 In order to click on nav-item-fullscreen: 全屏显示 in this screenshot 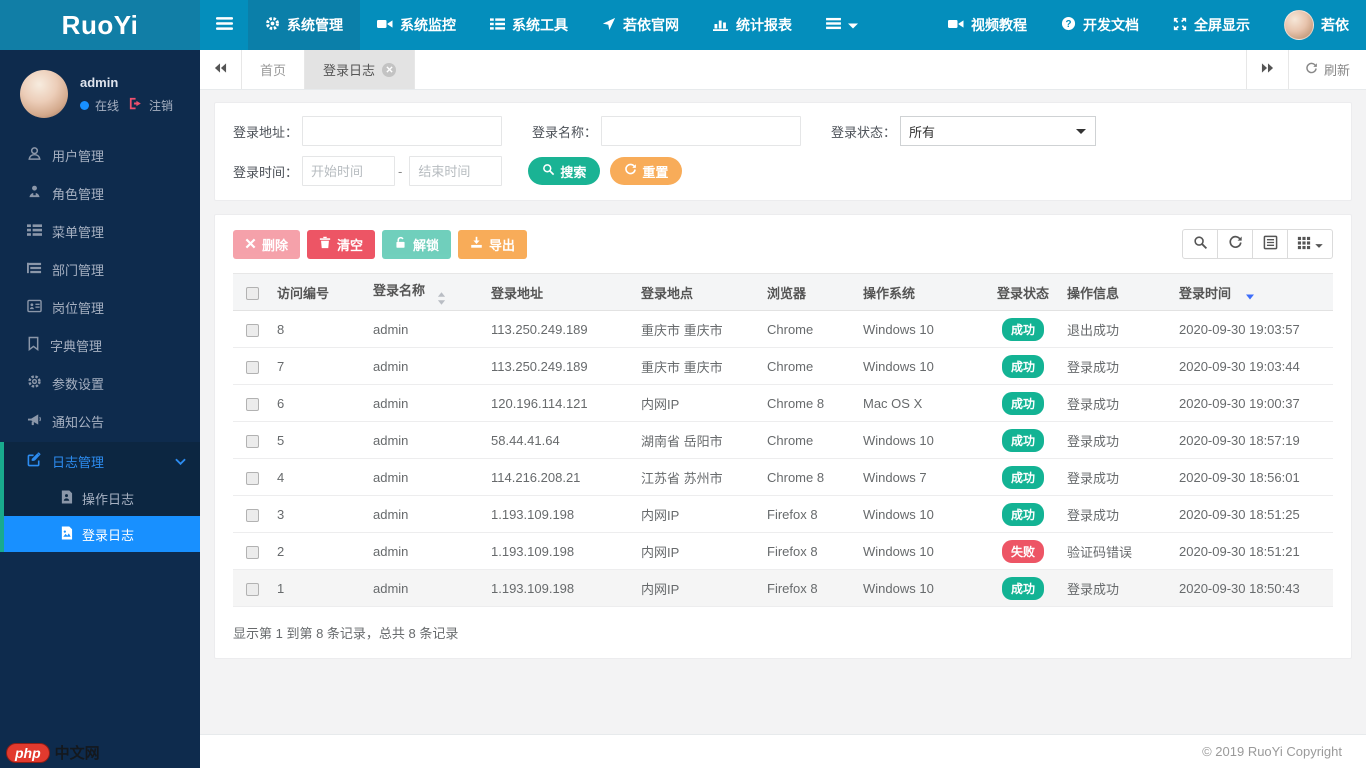, I will do `click(1211, 25)`.